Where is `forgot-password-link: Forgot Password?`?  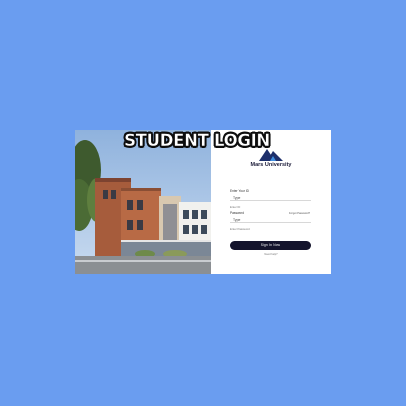 forgot-password-link: Forgot Password? is located at coordinates (299, 213).